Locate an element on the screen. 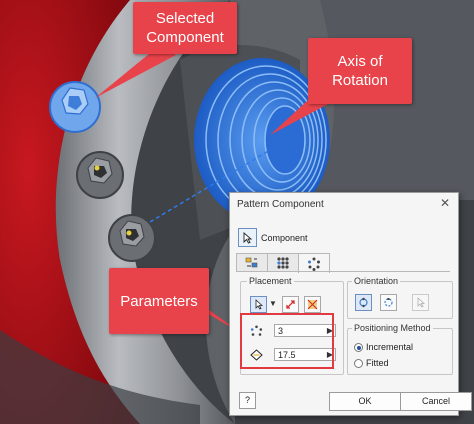 This screenshot has height=424, width=474. flip-direction-button is located at coordinates (290, 304).